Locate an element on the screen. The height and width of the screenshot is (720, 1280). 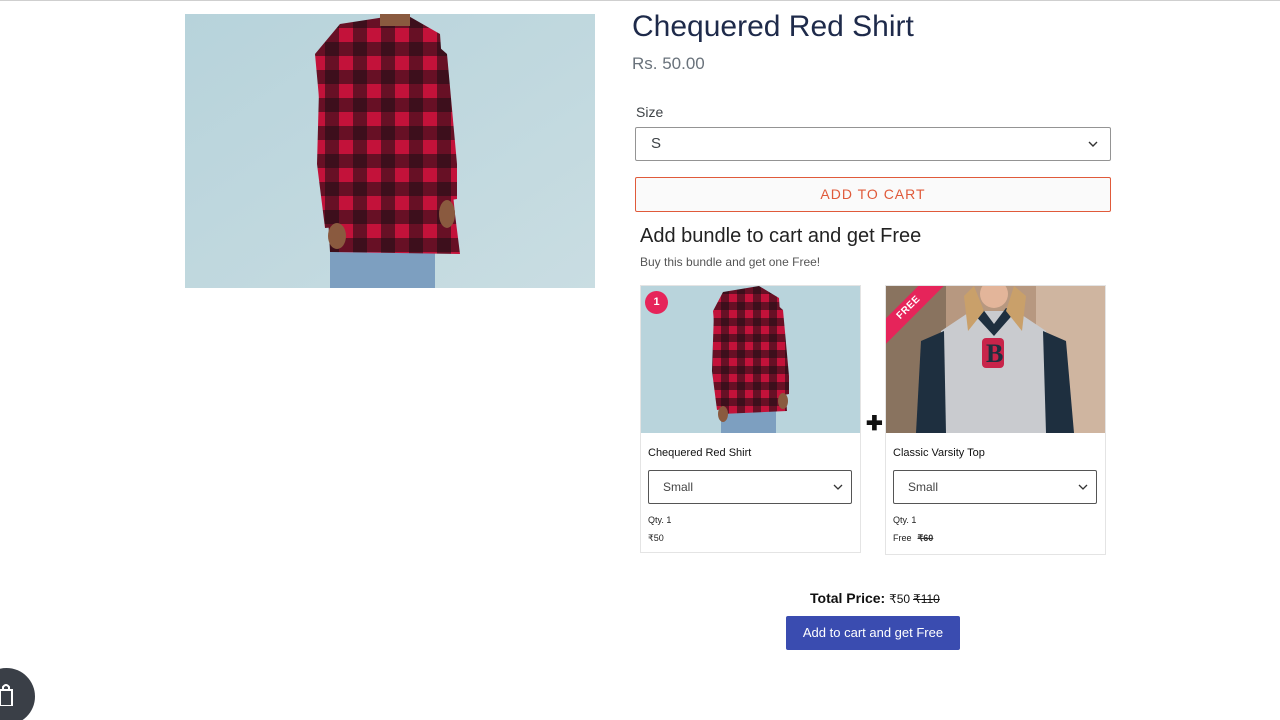
add-bundle-to-cart-button: Add to cart and get Free is located at coordinates (873, 633).